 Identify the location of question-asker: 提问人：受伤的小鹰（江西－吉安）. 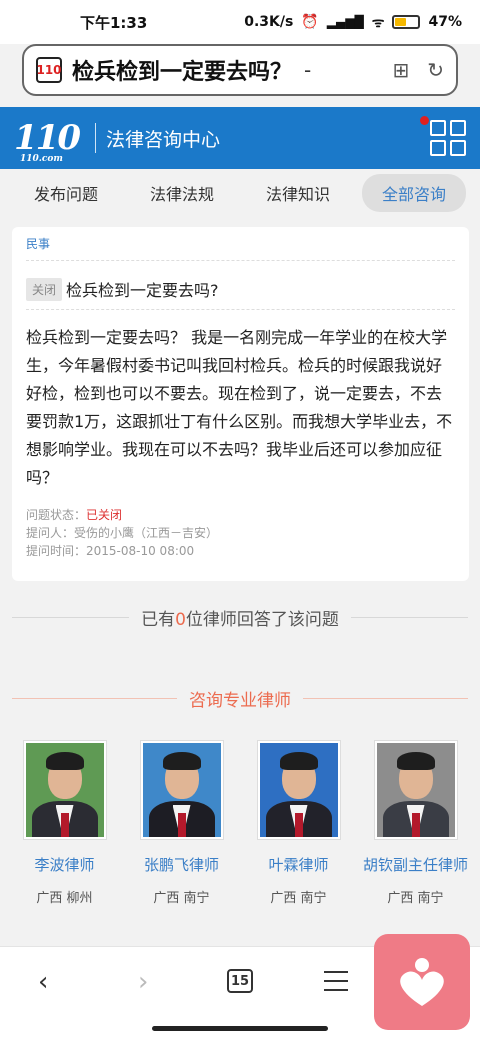
(122, 533).